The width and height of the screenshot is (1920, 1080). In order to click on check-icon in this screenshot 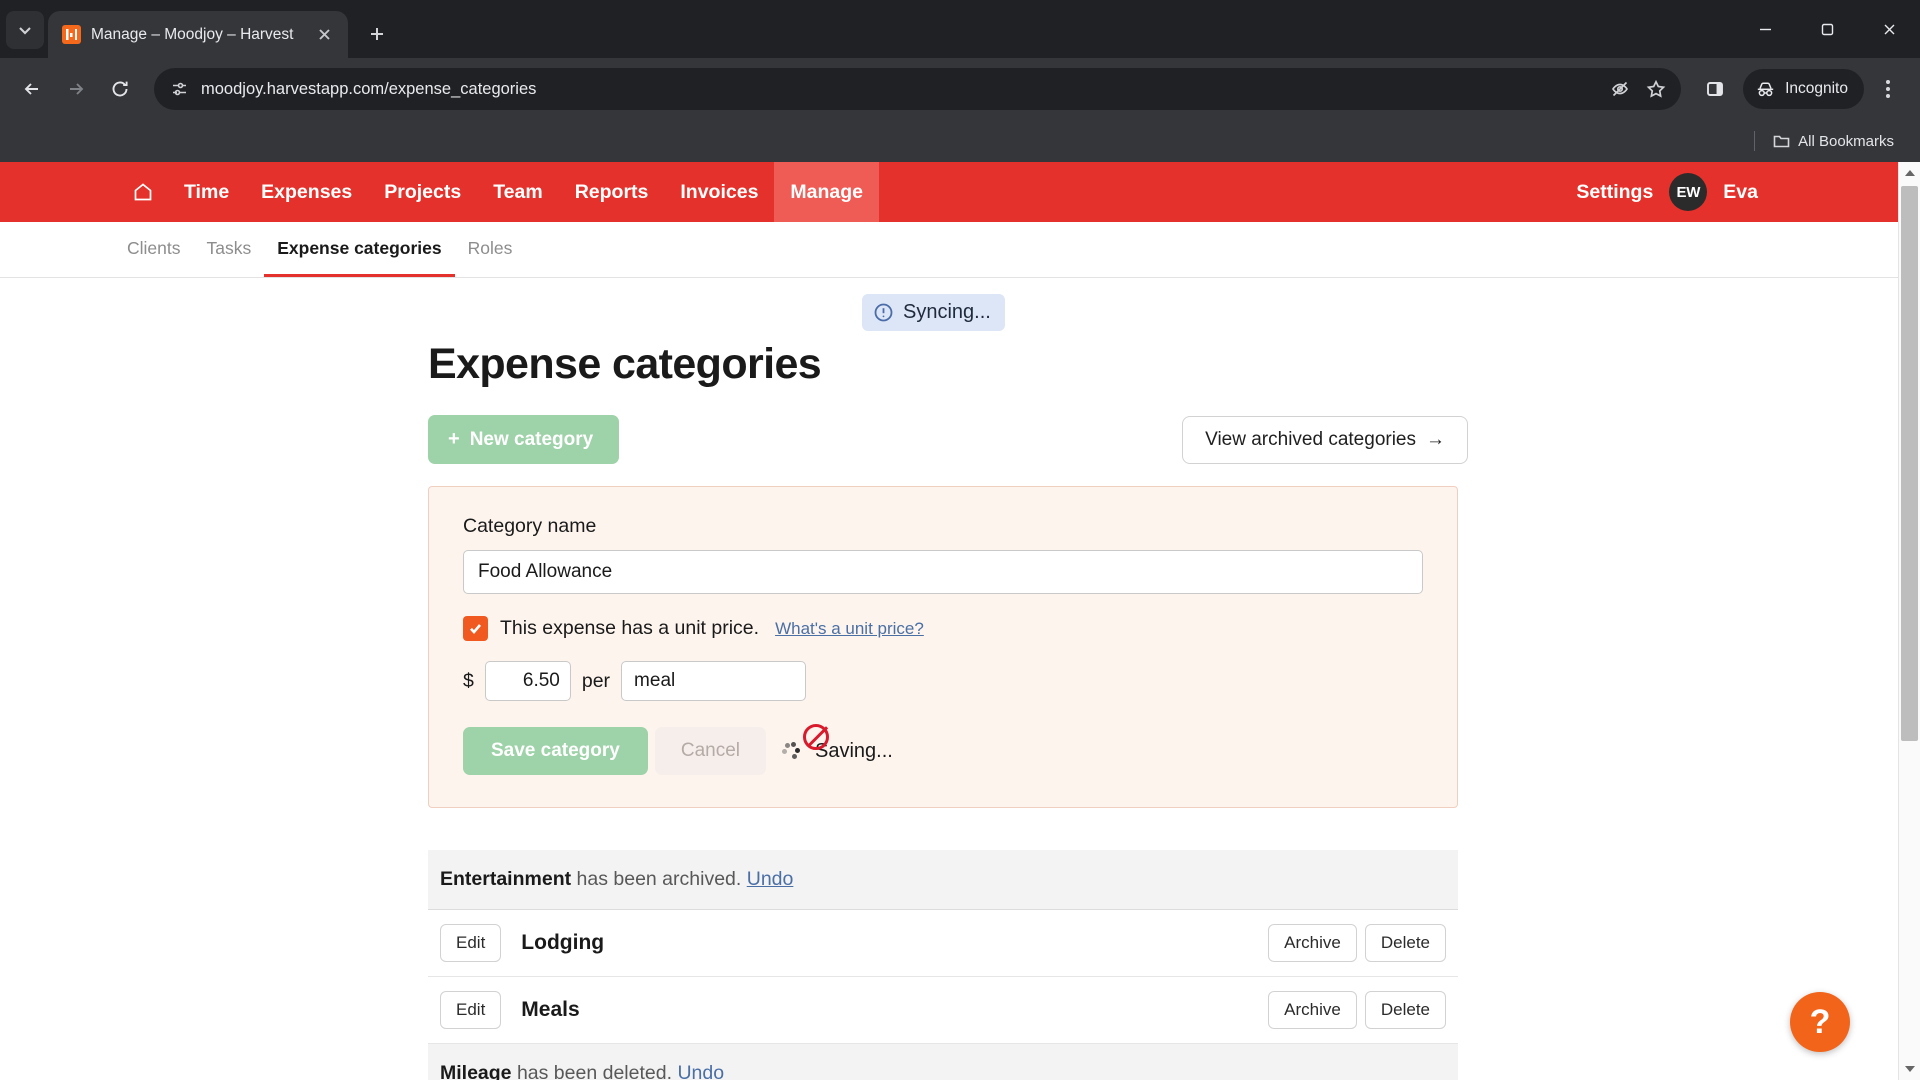, I will do `click(475, 629)`.